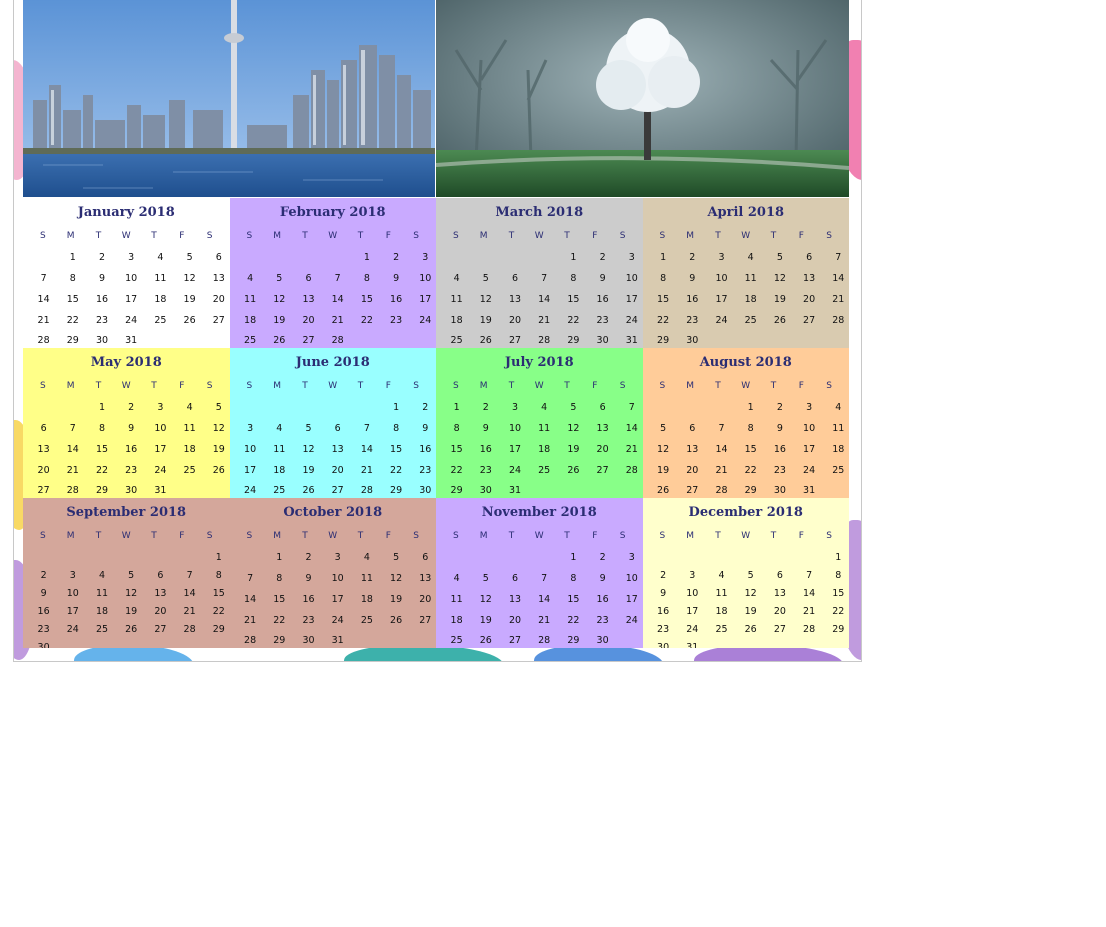 The width and height of the screenshot is (1106, 927). Describe the element at coordinates (663, 278) in the screenshot. I see `day-cell: 8` at that location.